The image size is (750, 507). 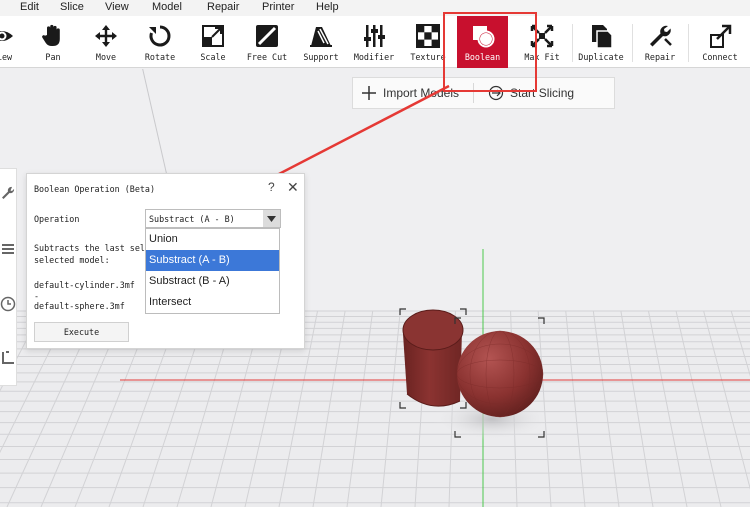 I want to click on tool-label: Free Cut, so click(x=267, y=57).